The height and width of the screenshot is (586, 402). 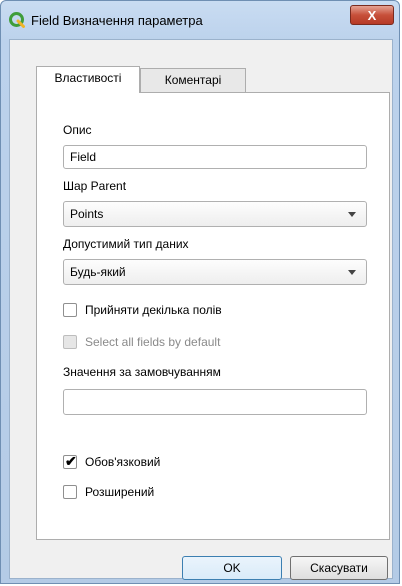 I want to click on qgis-icon, so click(x=17, y=20).